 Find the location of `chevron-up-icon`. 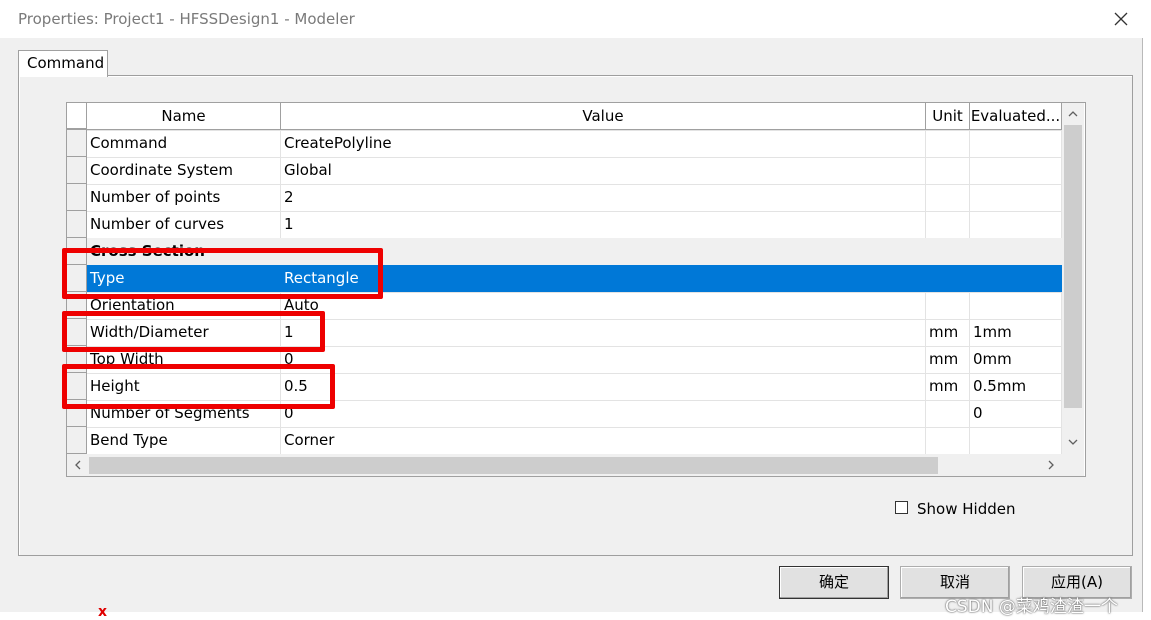

chevron-up-icon is located at coordinates (1073, 114).